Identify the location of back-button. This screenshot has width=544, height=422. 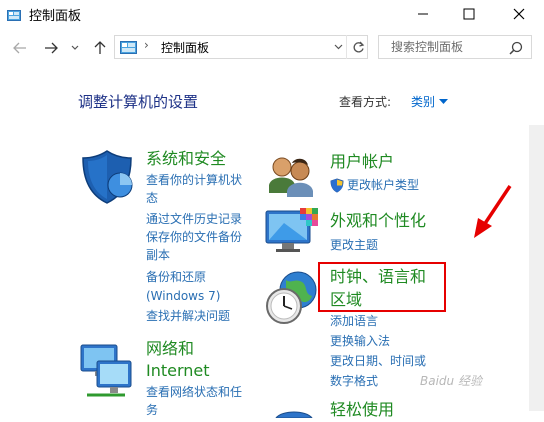
(20, 48).